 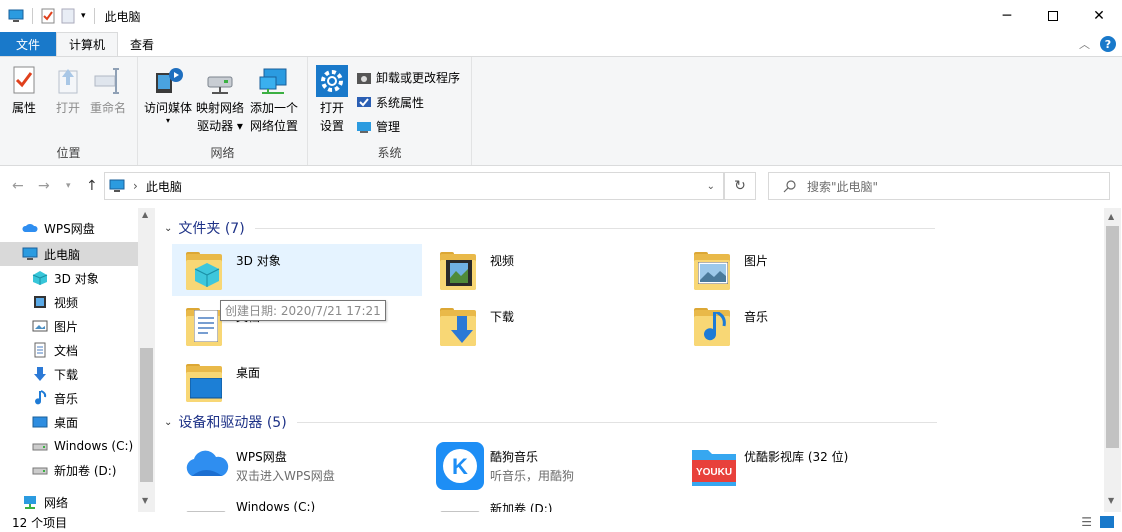 What do you see at coordinates (69, 278) in the screenshot?
I see `nav-item: 3D 对象` at bounding box center [69, 278].